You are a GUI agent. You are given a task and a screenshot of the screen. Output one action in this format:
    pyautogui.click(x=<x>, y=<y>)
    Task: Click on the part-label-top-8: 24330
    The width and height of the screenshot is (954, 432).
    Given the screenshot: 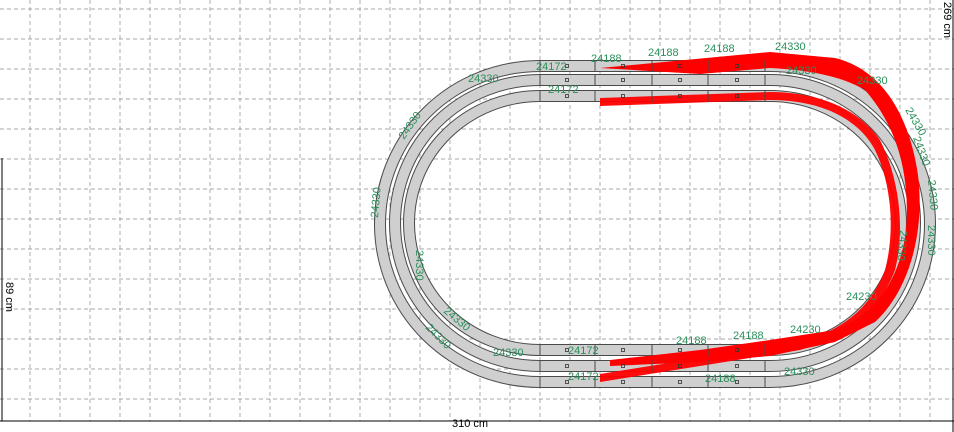 What is the action you would take?
    pyautogui.click(x=483, y=79)
    